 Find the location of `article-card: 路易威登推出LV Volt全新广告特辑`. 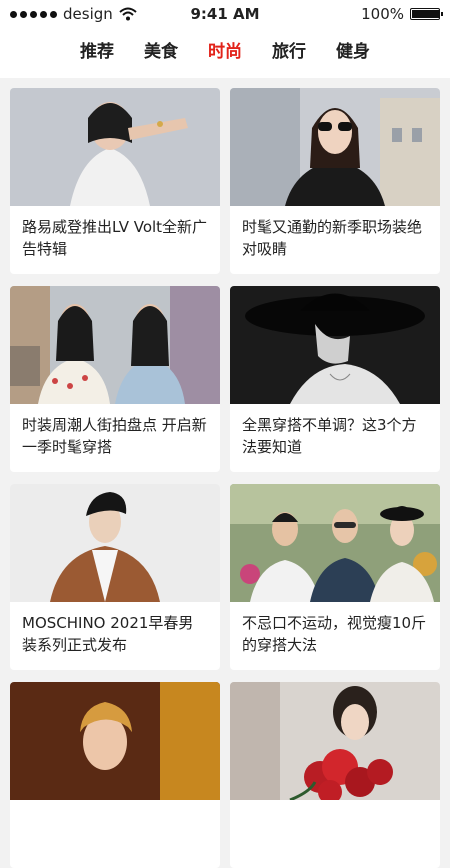

article-card: 路易威登推出LV Volt全新广告特辑 is located at coordinates (115, 181).